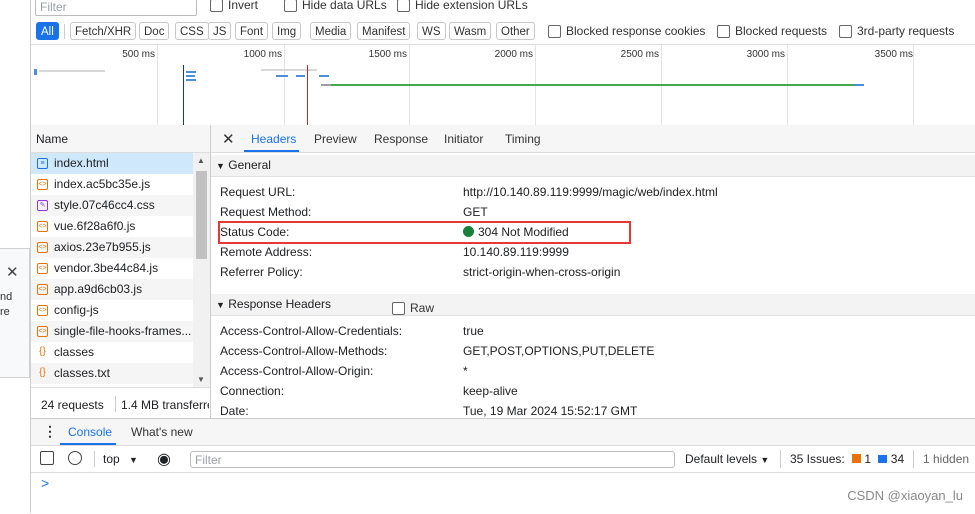  What do you see at coordinates (45, 483) in the screenshot?
I see `console-prompt-icon: >` at bounding box center [45, 483].